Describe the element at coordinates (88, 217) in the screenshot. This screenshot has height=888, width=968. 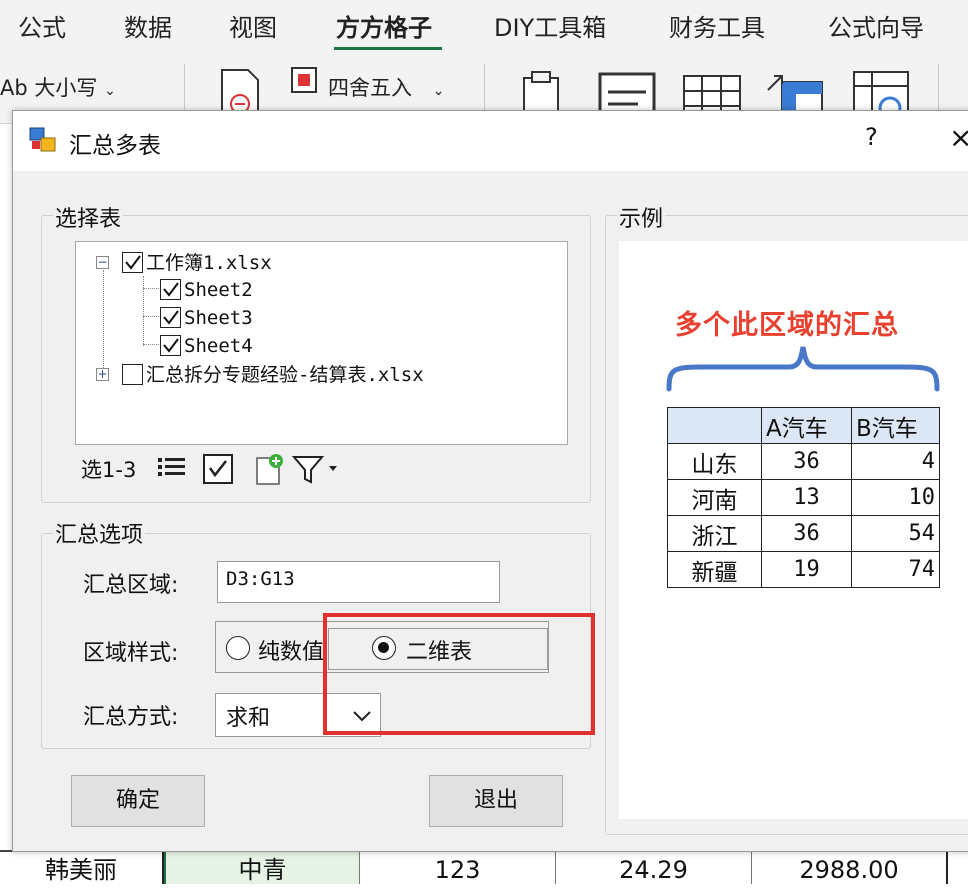
I see `select-sheets-legend: 选择表` at that location.